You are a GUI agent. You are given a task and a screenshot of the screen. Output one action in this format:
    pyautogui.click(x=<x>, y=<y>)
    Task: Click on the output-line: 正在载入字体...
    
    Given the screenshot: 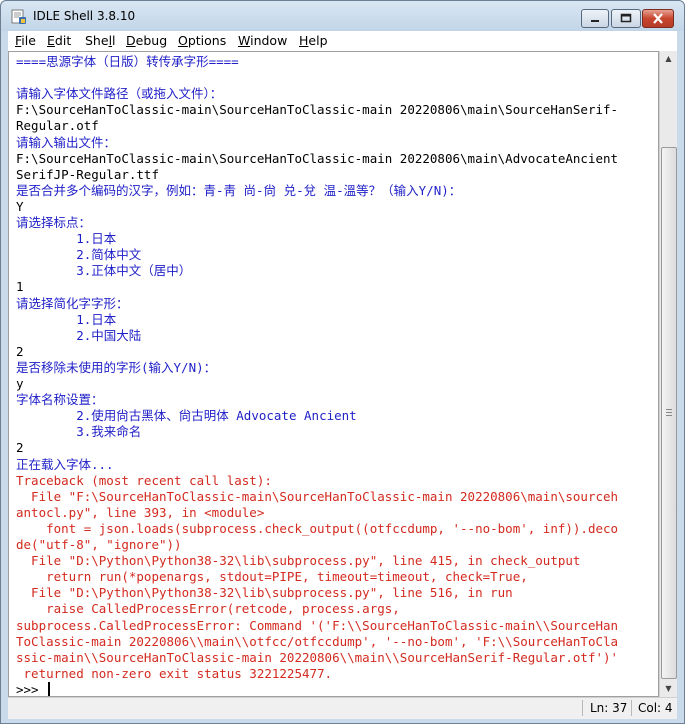 What is the action you would take?
    pyautogui.click(x=65, y=464)
    